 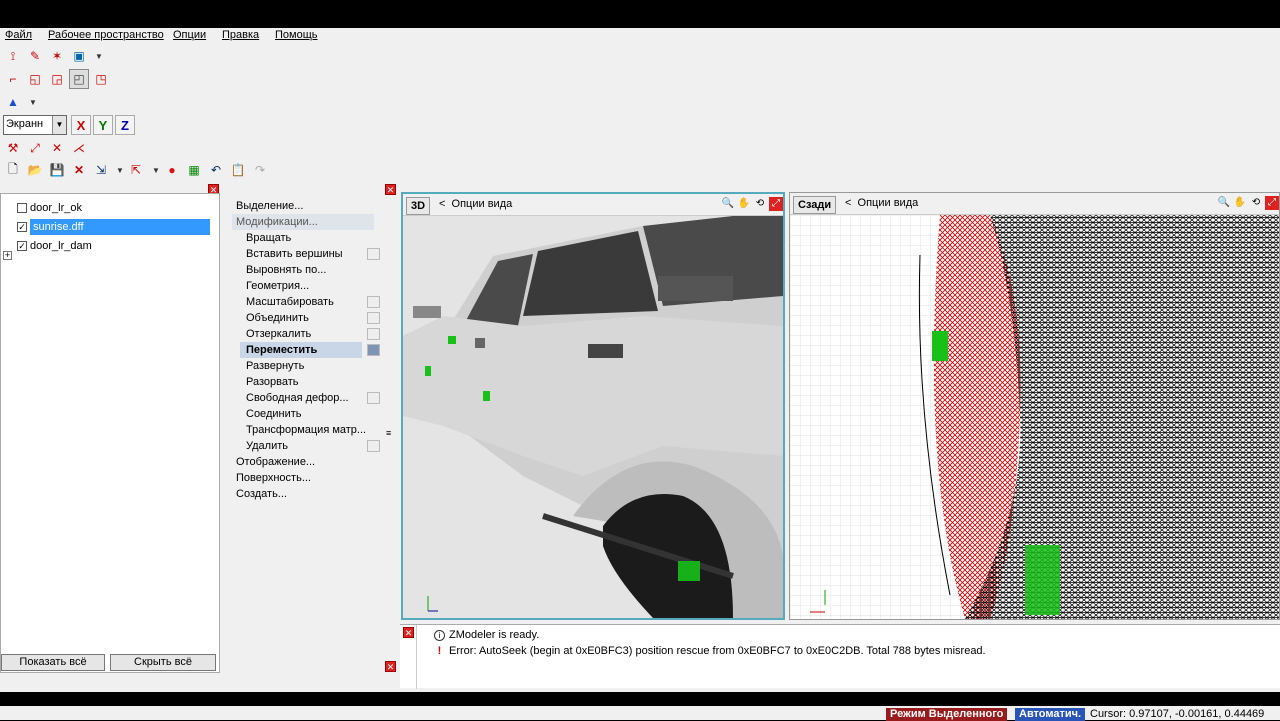 What do you see at coordinates (57, 56) in the screenshot?
I see `walk-icon: ✶` at bounding box center [57, 56].